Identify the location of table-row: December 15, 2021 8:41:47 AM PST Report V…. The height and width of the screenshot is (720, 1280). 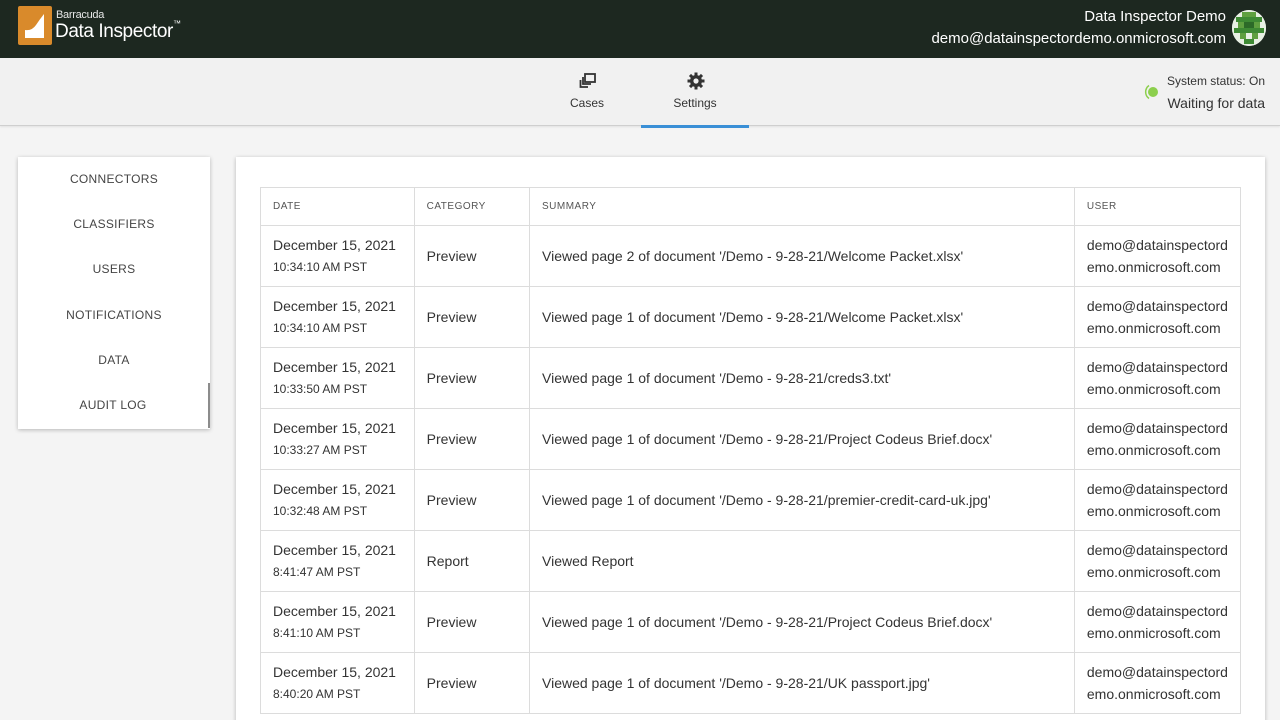
(751, 561).